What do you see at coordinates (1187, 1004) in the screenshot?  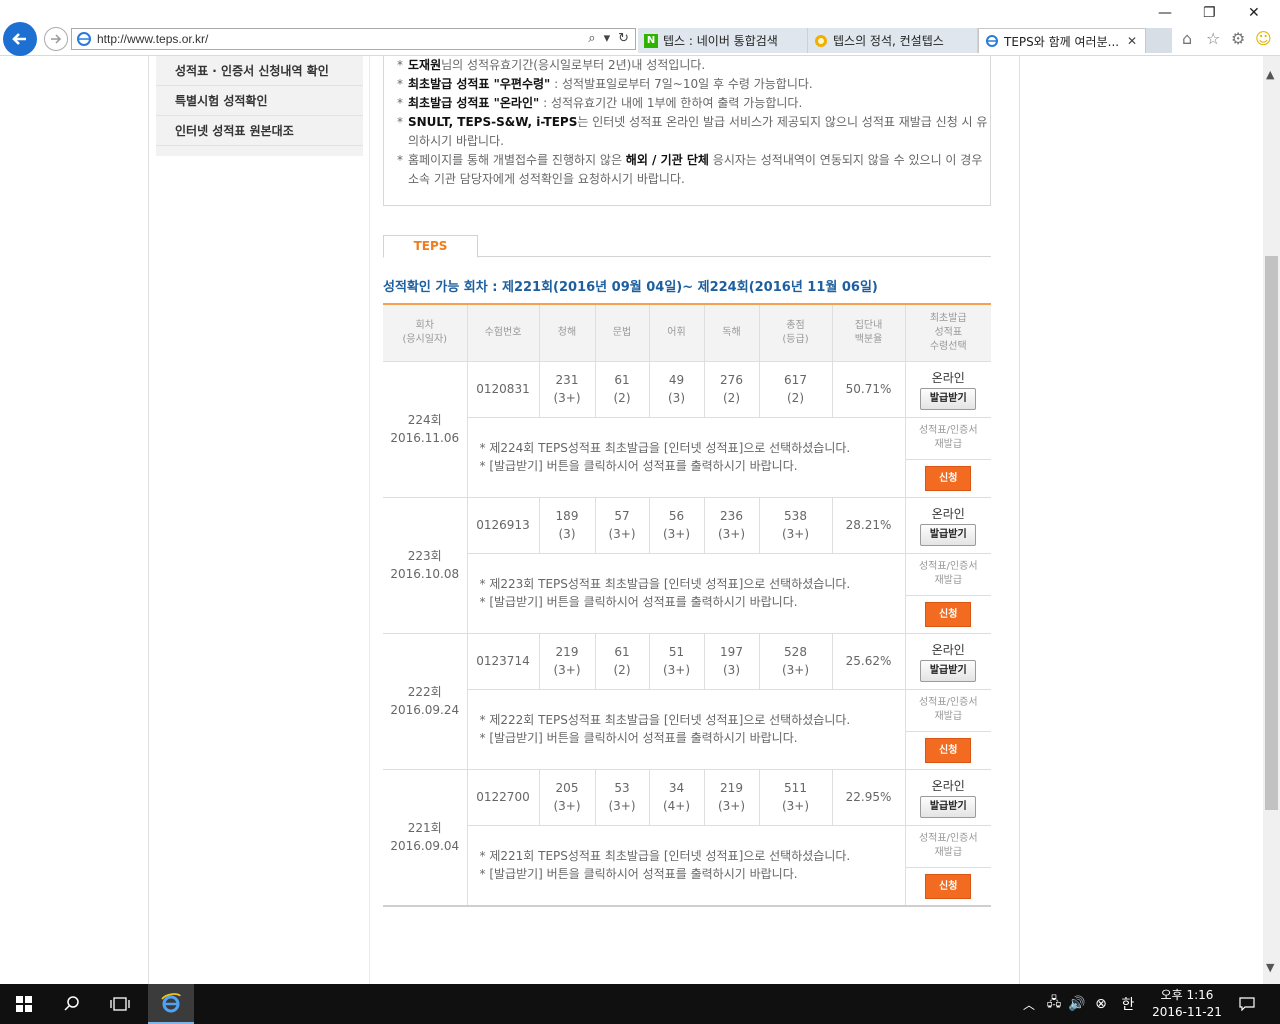 I see `clock: 오후 1:16 2016-11-21` at bounding box center [1187, 1004].